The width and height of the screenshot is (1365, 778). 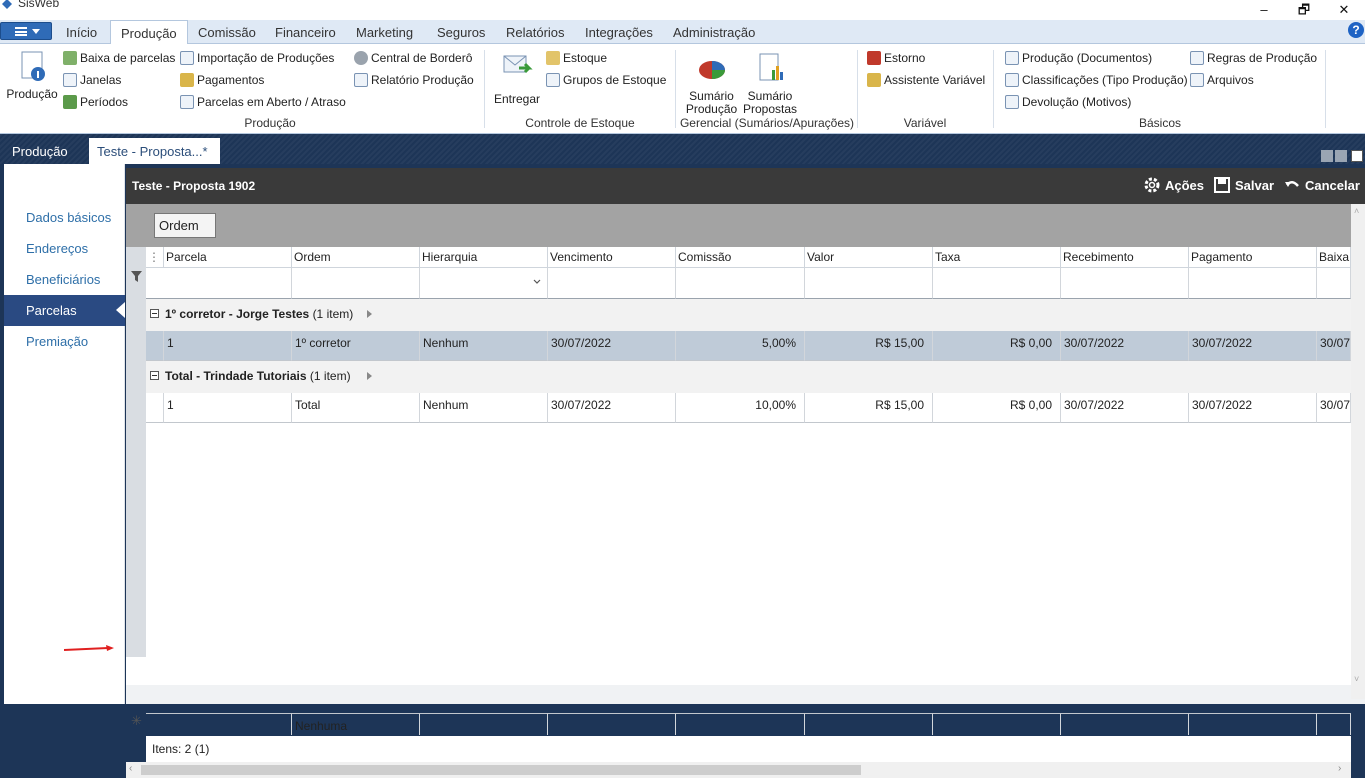 I want to click on sidebar-item-enderecos: Endereços, so click(x=64, y=248).